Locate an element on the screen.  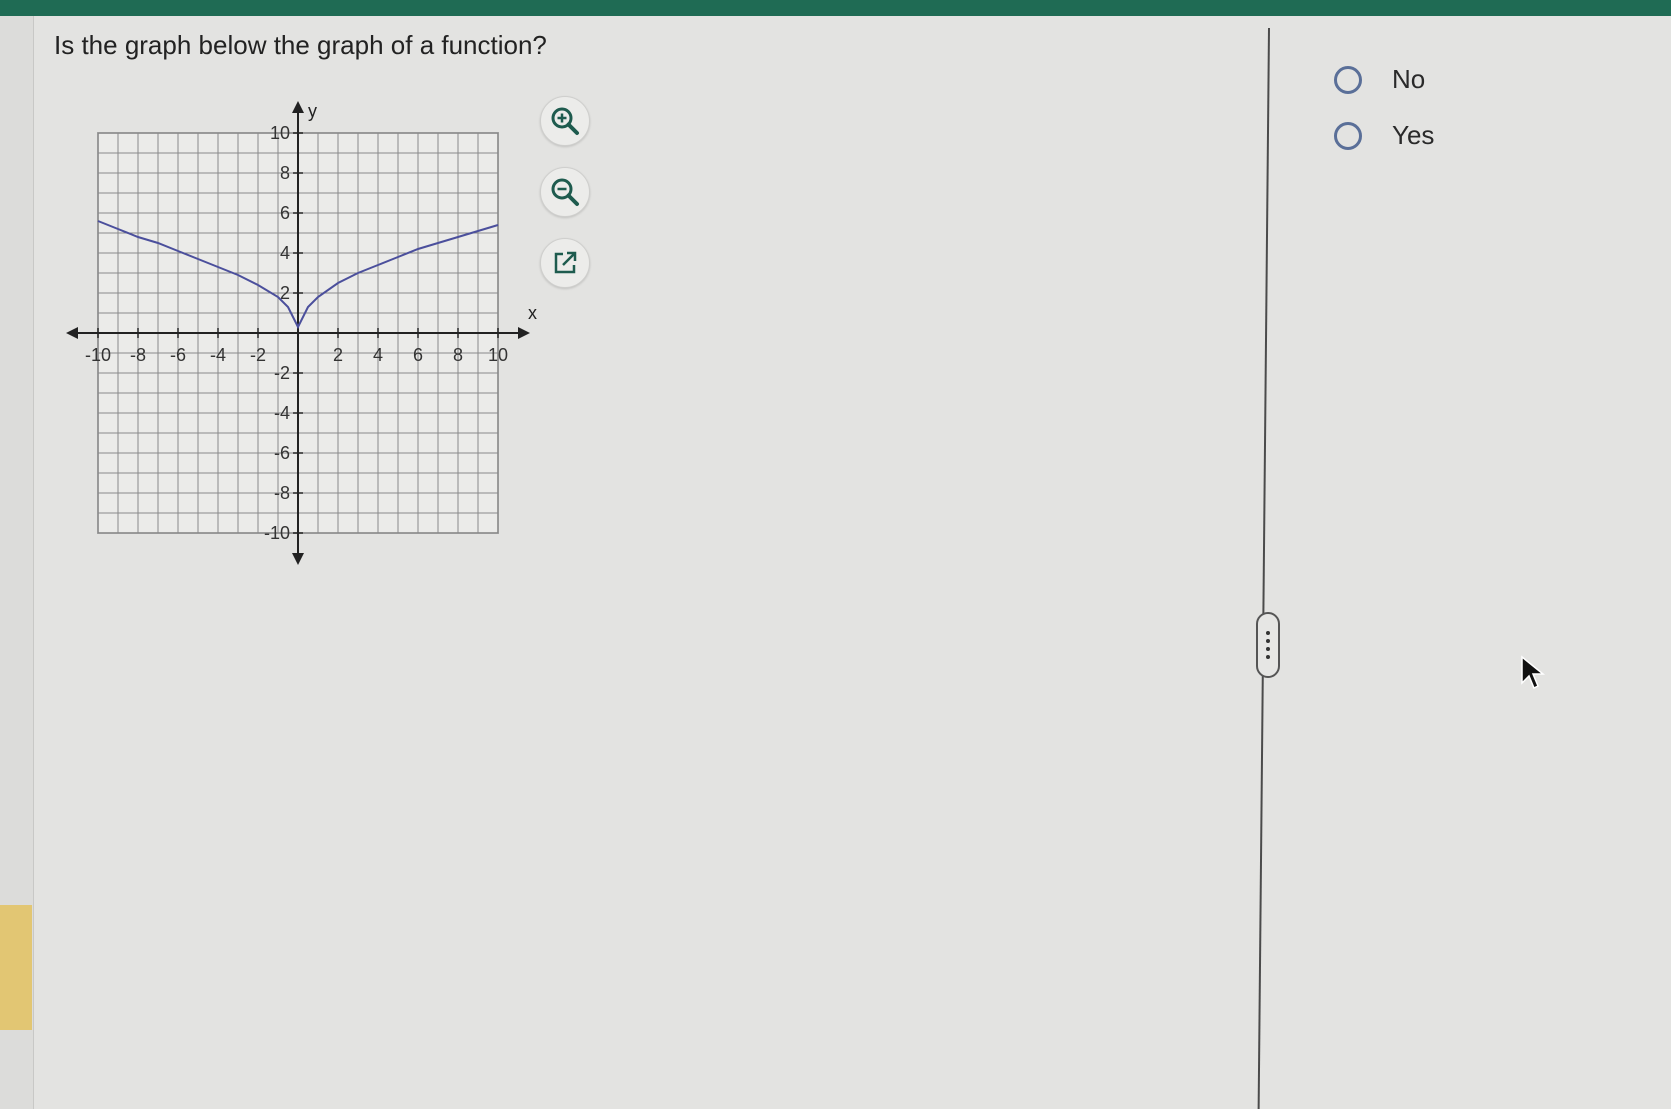
function-graph: x y -10 -8 -6 -4 -2 2 4 6 8 10 10 8 6 4 2 -2 -4 -6 -8 -10 is located at coordinates (300, 335).